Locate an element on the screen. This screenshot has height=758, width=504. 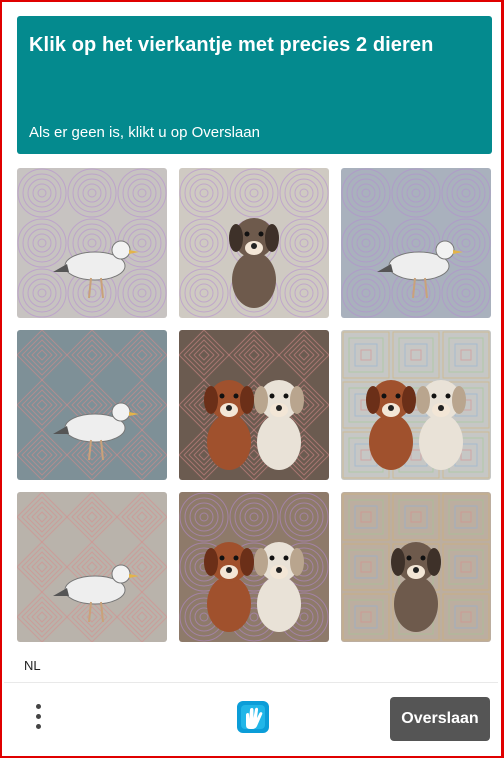
hcaptcha-logo-icon is located at coordinates (253, 717).